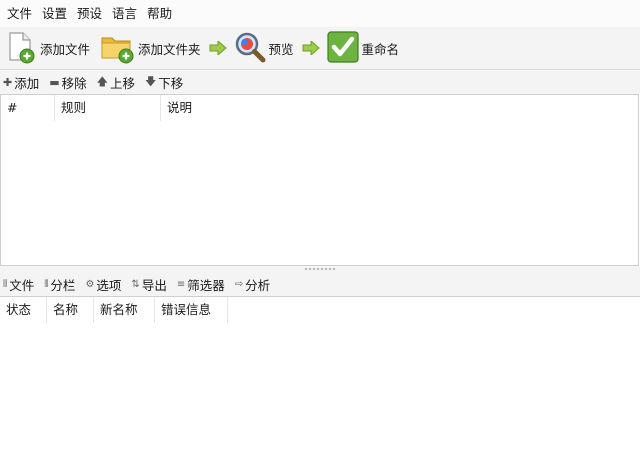  I want to click on rules-toolbar: ✚ 添加 ▬ 移除 🡅 上移 🡇 下移, so click(320, 82).